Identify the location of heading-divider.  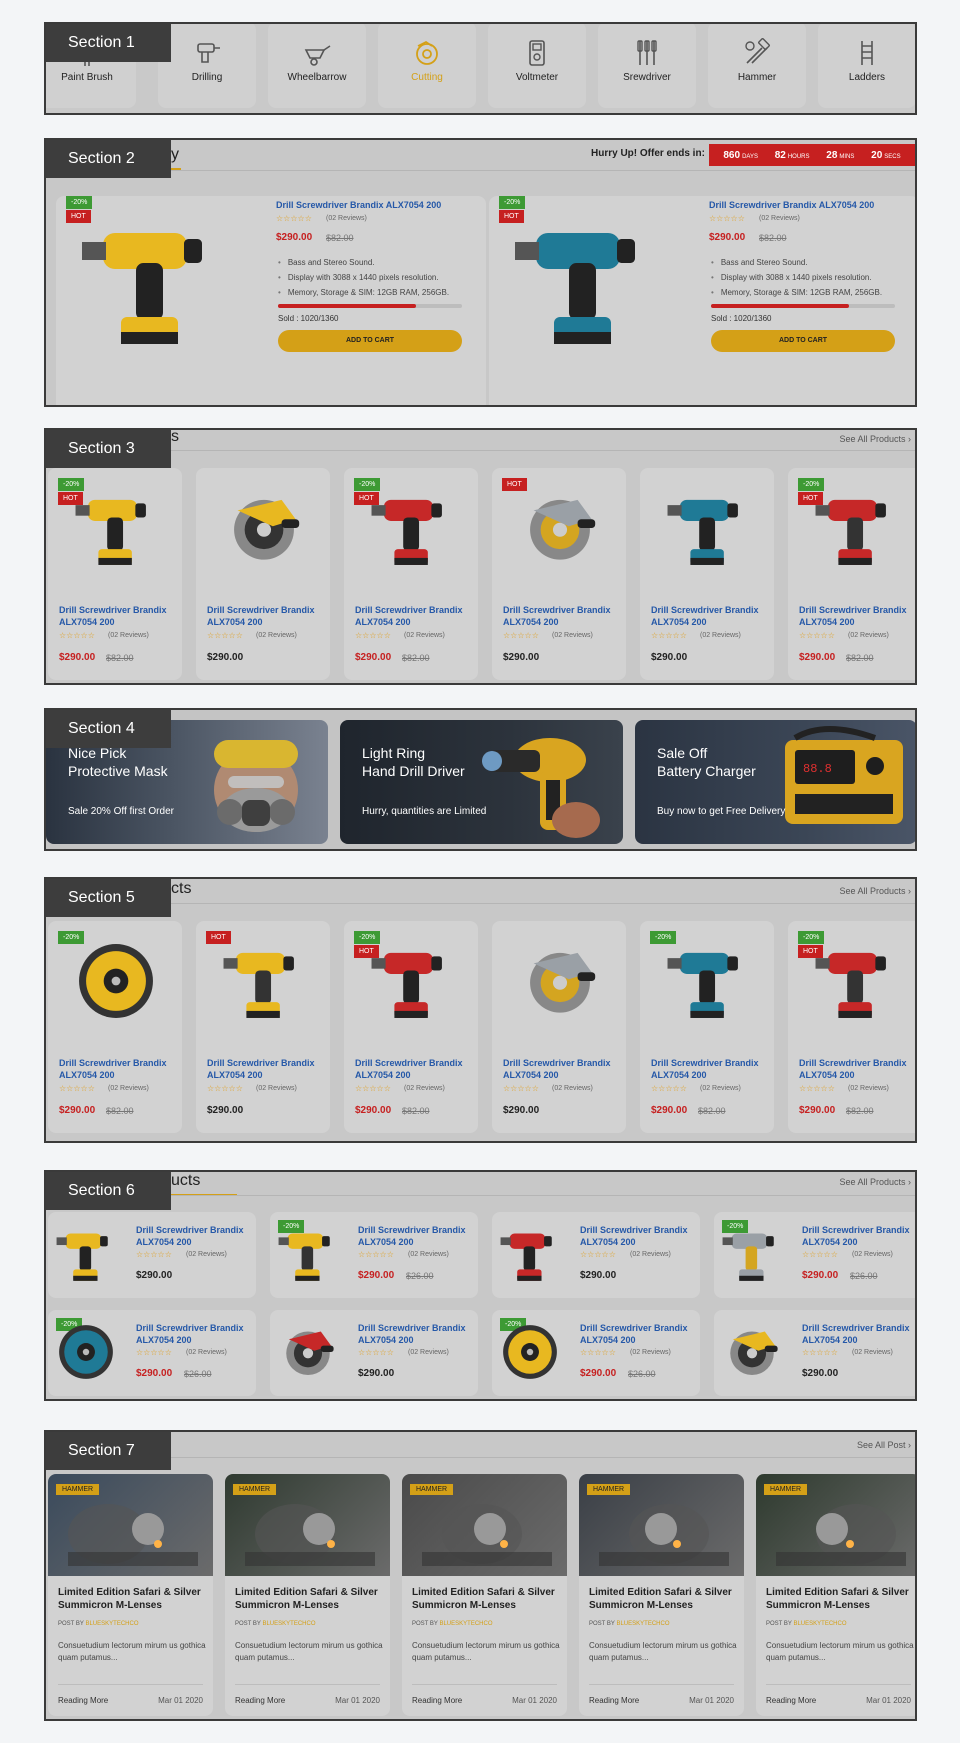
(480, 1195).